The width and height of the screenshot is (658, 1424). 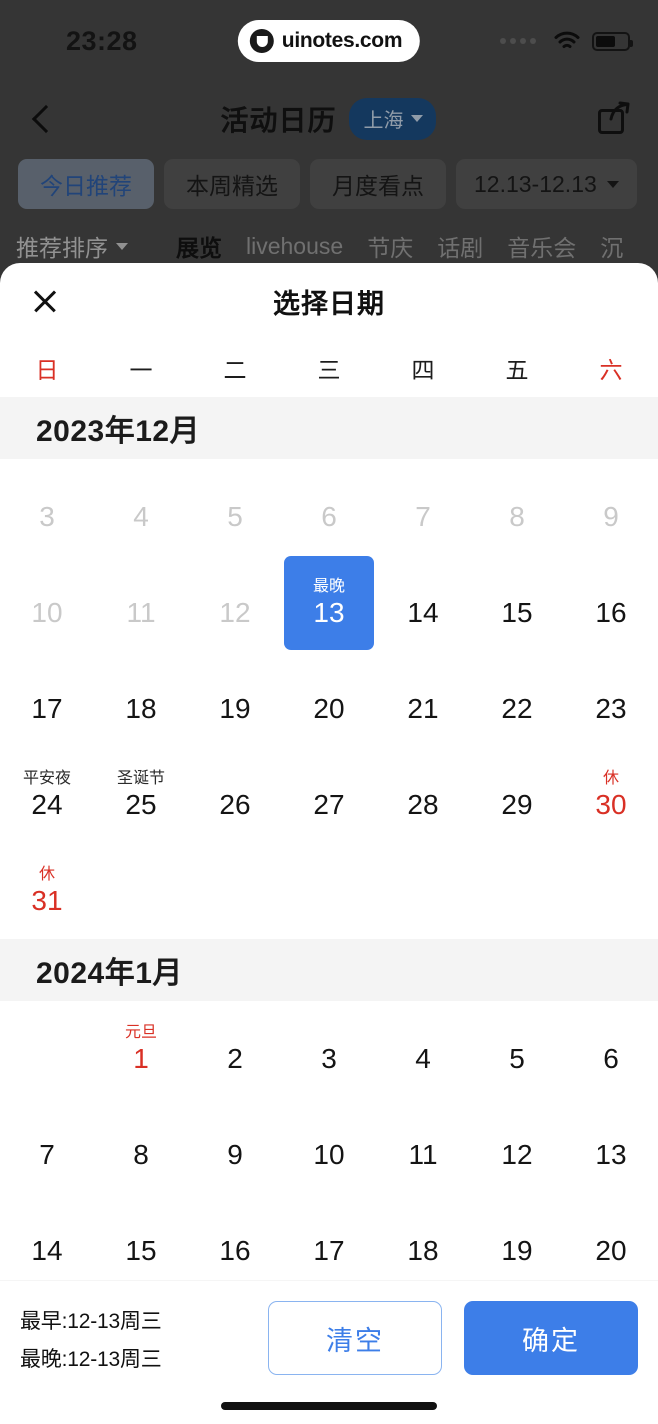 I want to click on day-content: 3, so click(x=47, y=507).